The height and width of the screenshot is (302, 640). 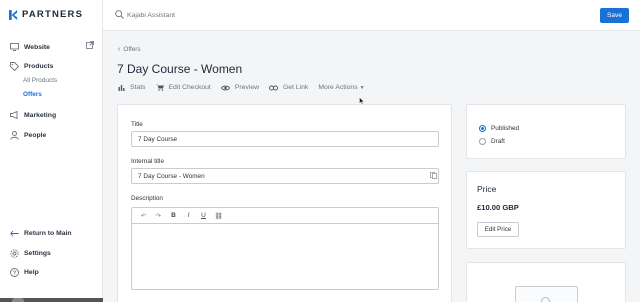 What do you see at coordinates (173, 216) in the screenshot?
I see `bold-button: B` at bounding box center [173, 216].